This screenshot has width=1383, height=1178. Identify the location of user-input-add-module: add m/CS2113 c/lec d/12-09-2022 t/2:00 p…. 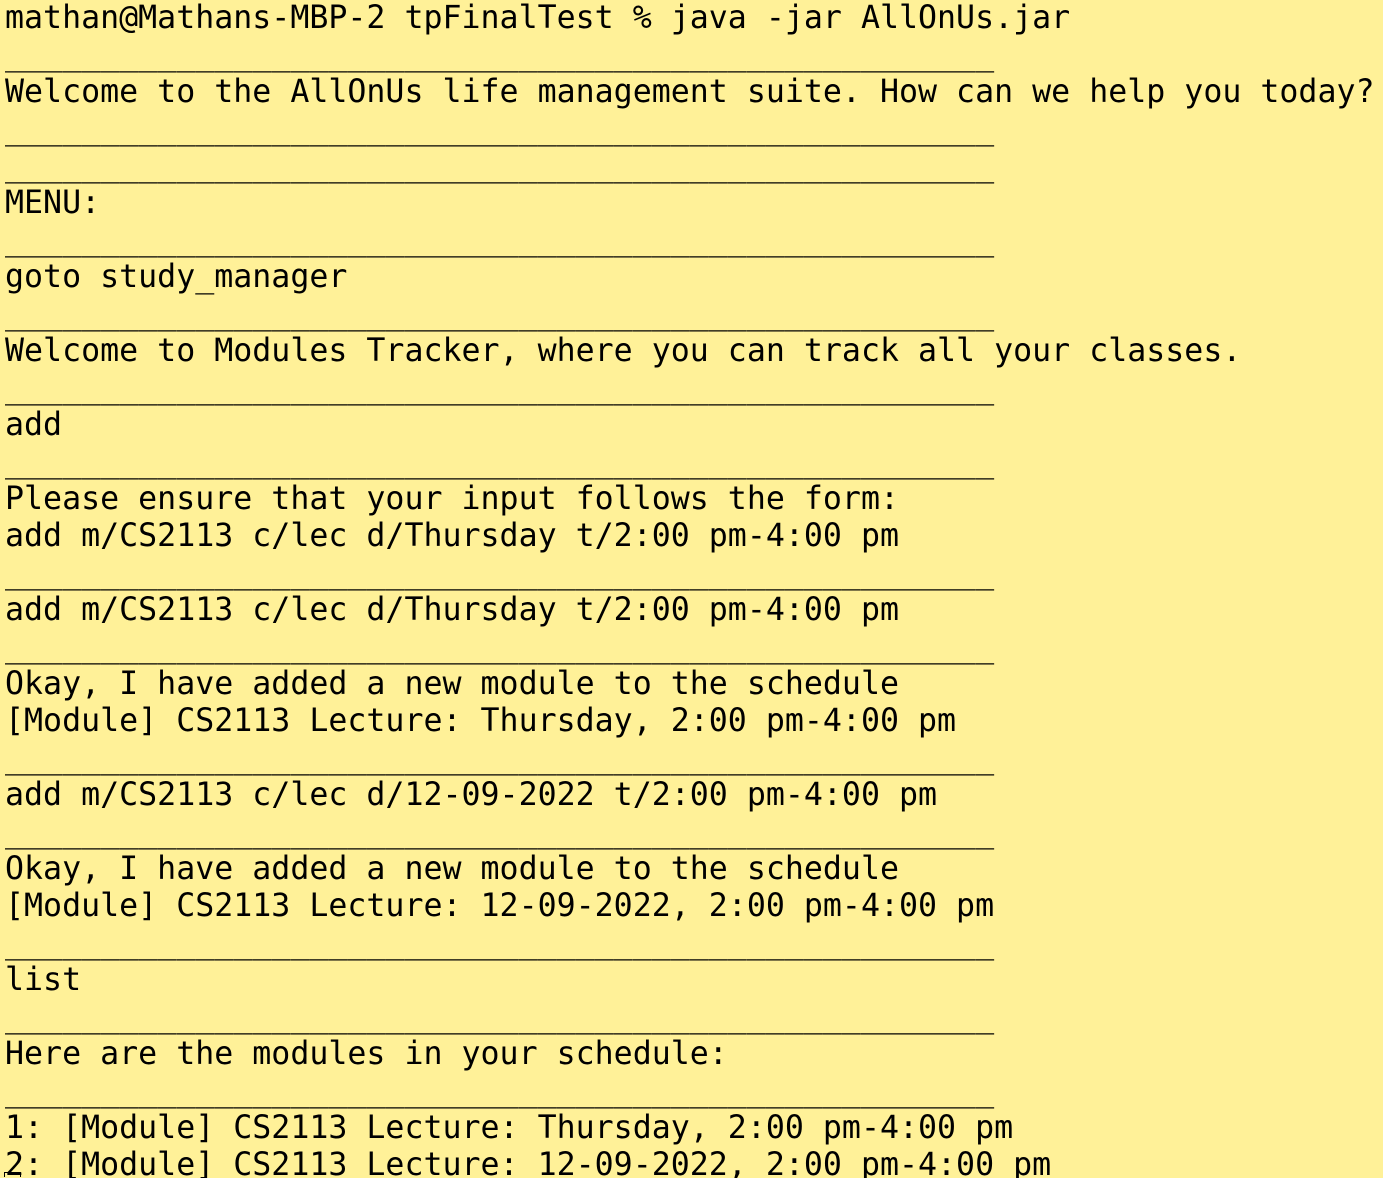
(471, 795).